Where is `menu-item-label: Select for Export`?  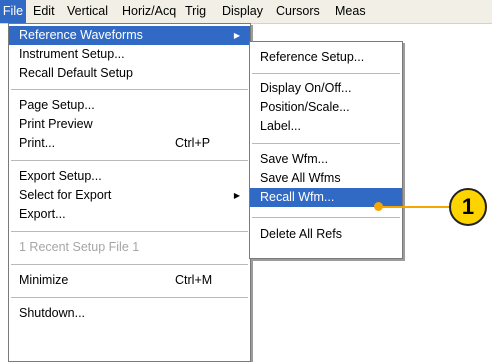 menu-item-label: Select for Export is located at coordinates (65, 195).